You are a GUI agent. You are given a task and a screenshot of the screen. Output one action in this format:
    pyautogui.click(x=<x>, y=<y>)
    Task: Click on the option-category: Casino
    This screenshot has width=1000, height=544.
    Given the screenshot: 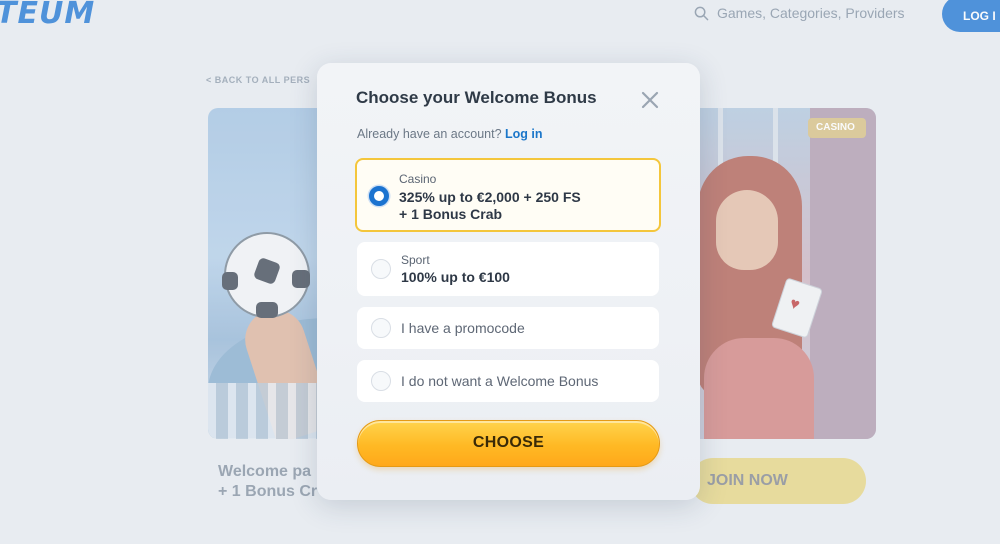 What is the action you would take?
    pyautogui.click(x=418, y=179)
    